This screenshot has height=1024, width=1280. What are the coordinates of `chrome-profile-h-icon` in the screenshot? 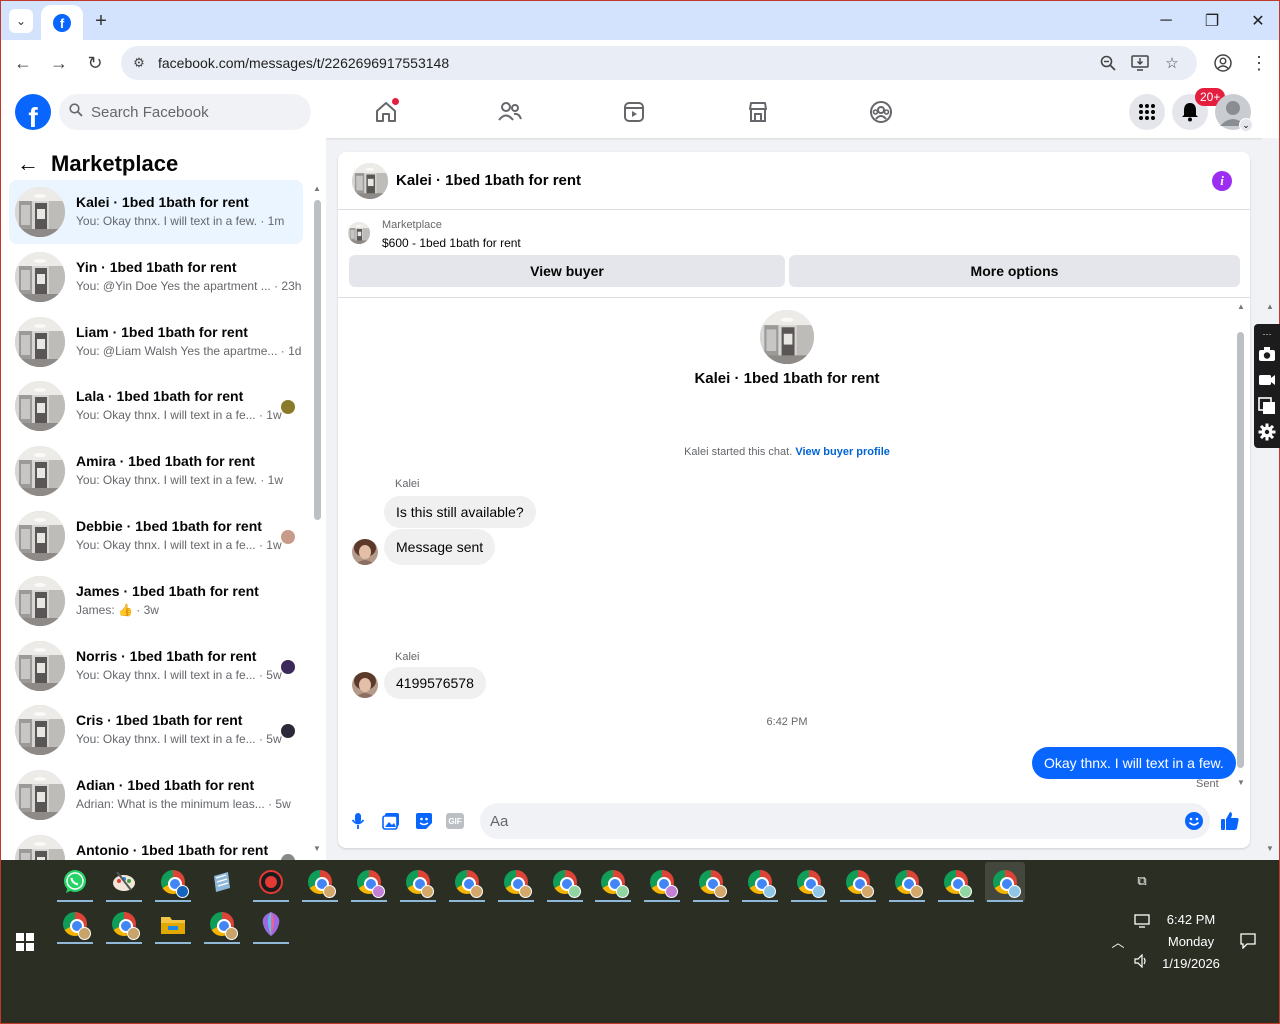 It's located at (173, 882).